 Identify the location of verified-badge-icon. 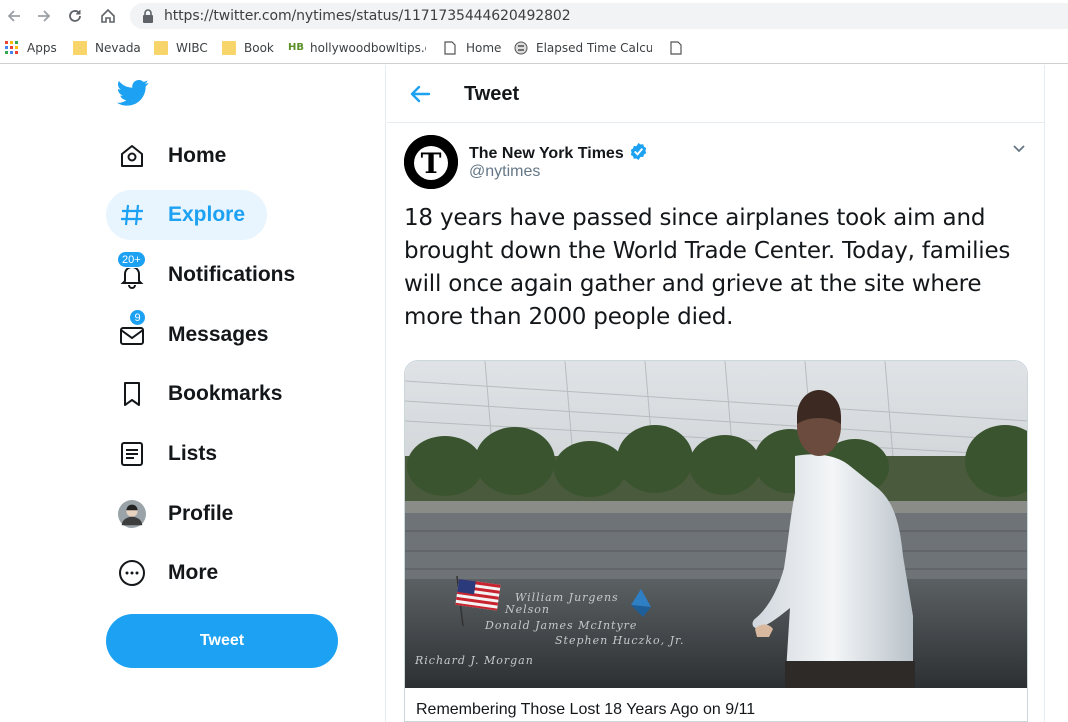
(638, 154).